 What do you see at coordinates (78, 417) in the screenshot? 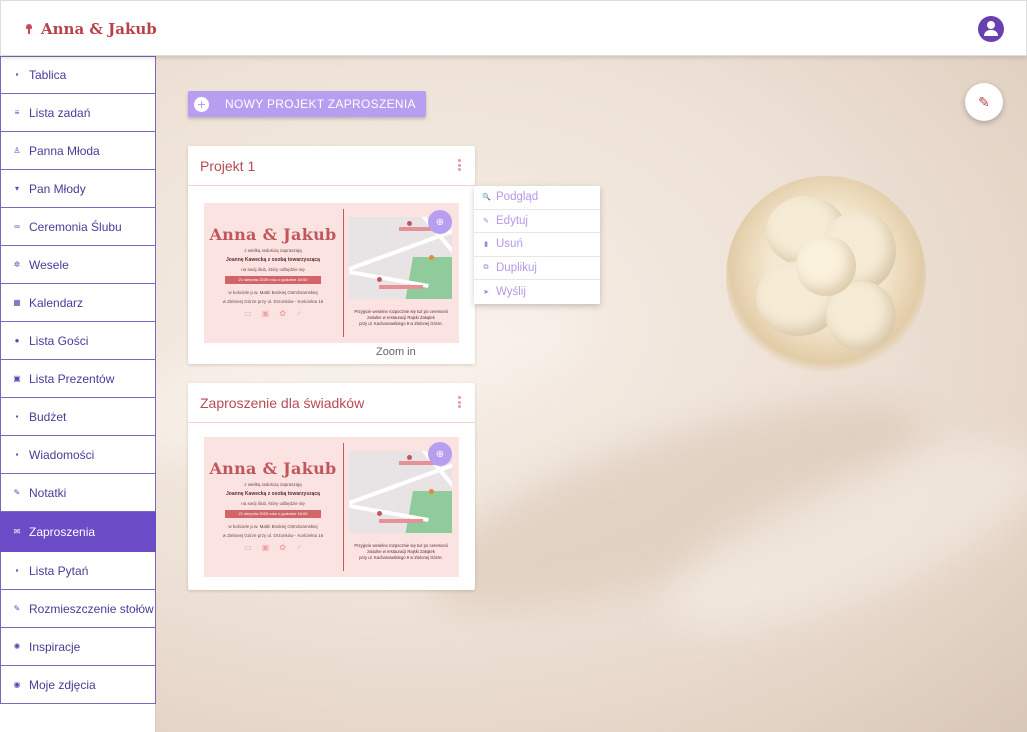
I see `sidebar-item: ▪ Budżet` at bounding box center [78, 417].